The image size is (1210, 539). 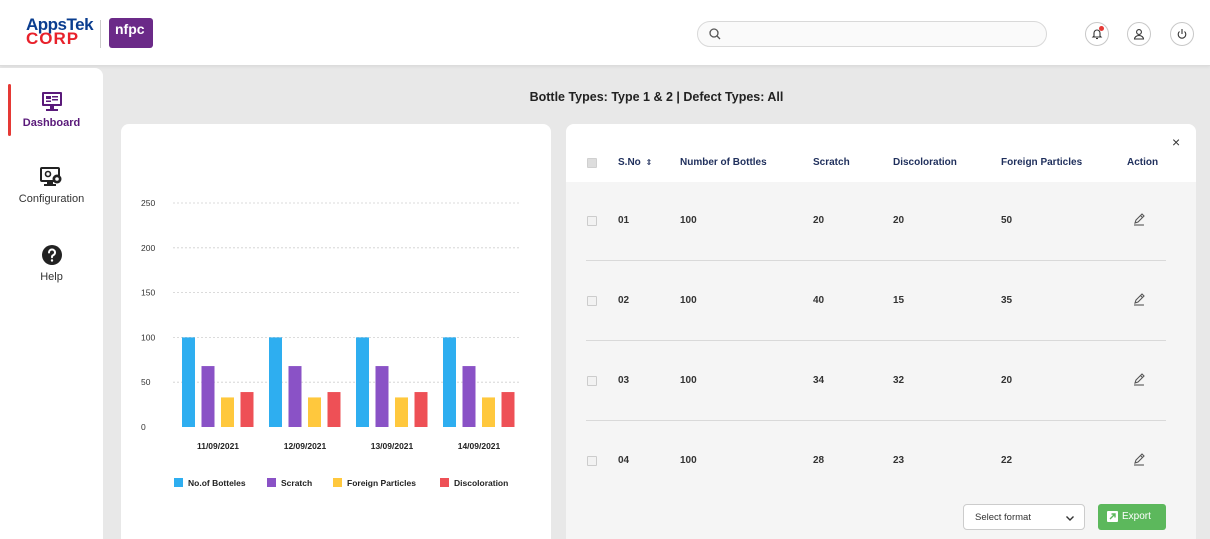 What do you see at coordinates (53, 38) in the screenshot?
I see `logo-line-2: CORP` at bounding box center [53, 38].